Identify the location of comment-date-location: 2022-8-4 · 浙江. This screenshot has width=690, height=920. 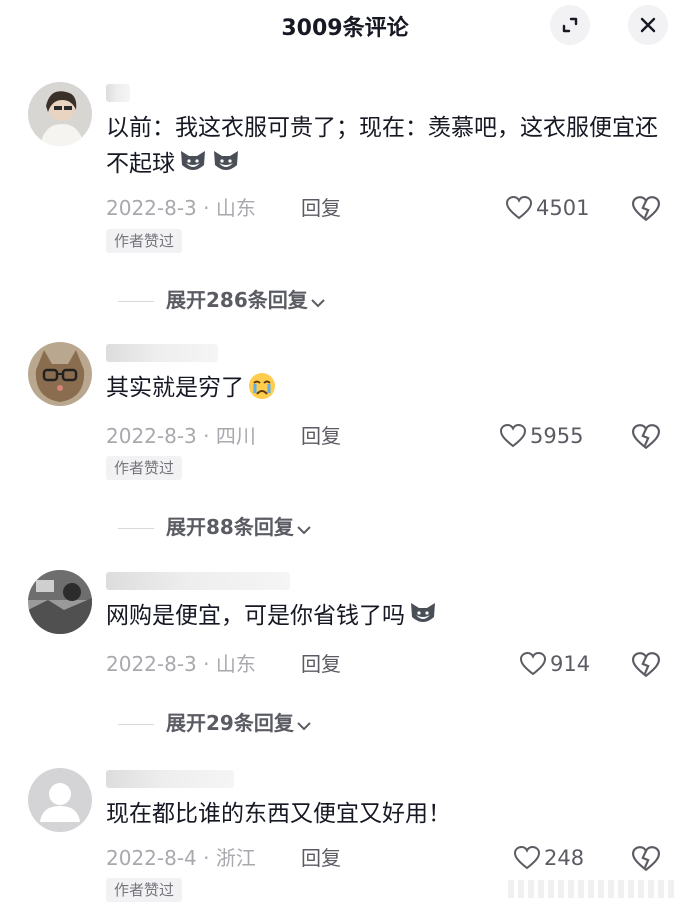
(181, 858).